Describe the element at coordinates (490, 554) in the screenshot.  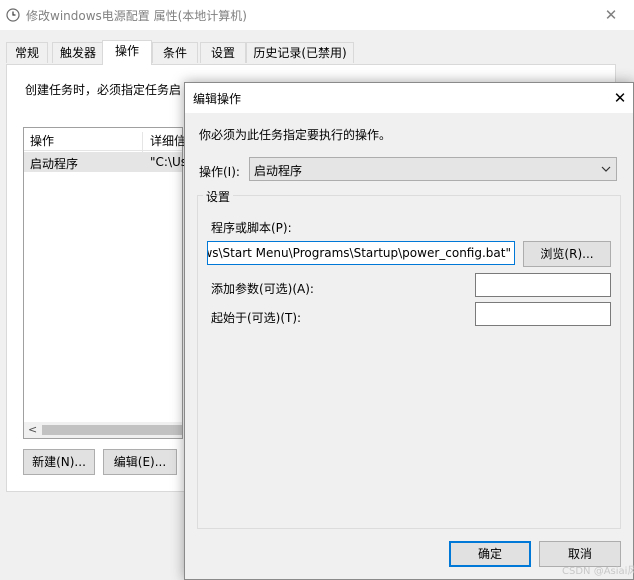
I see `ok-button: 确定` at that location.